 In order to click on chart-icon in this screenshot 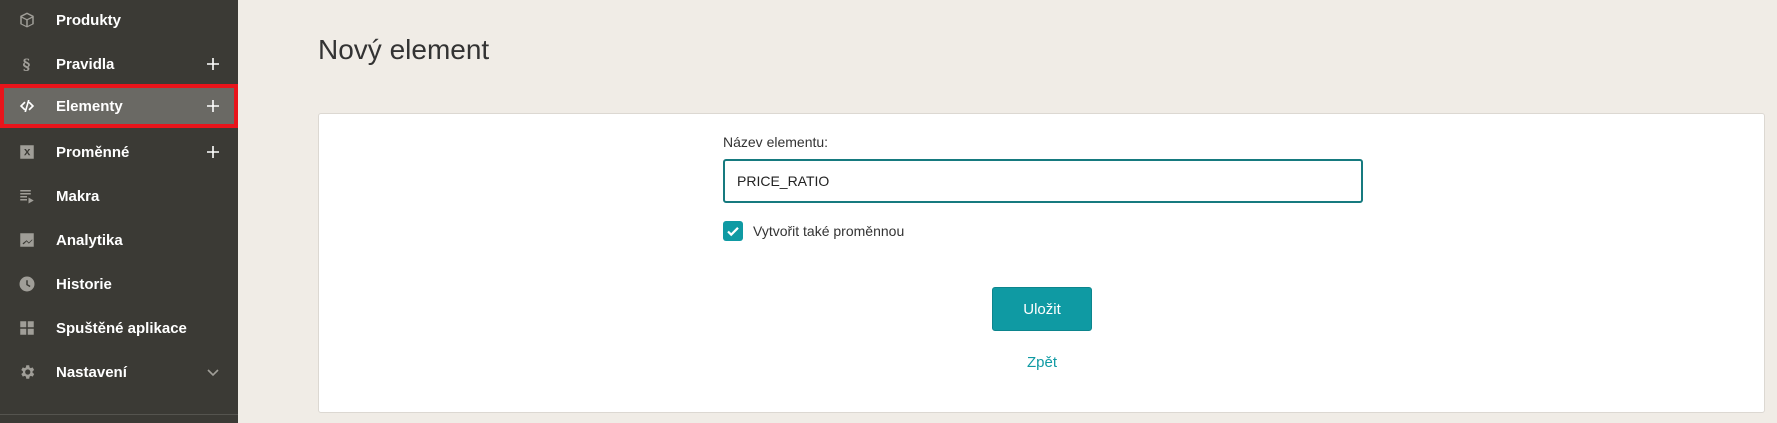, I will do `click(27, 240)`.